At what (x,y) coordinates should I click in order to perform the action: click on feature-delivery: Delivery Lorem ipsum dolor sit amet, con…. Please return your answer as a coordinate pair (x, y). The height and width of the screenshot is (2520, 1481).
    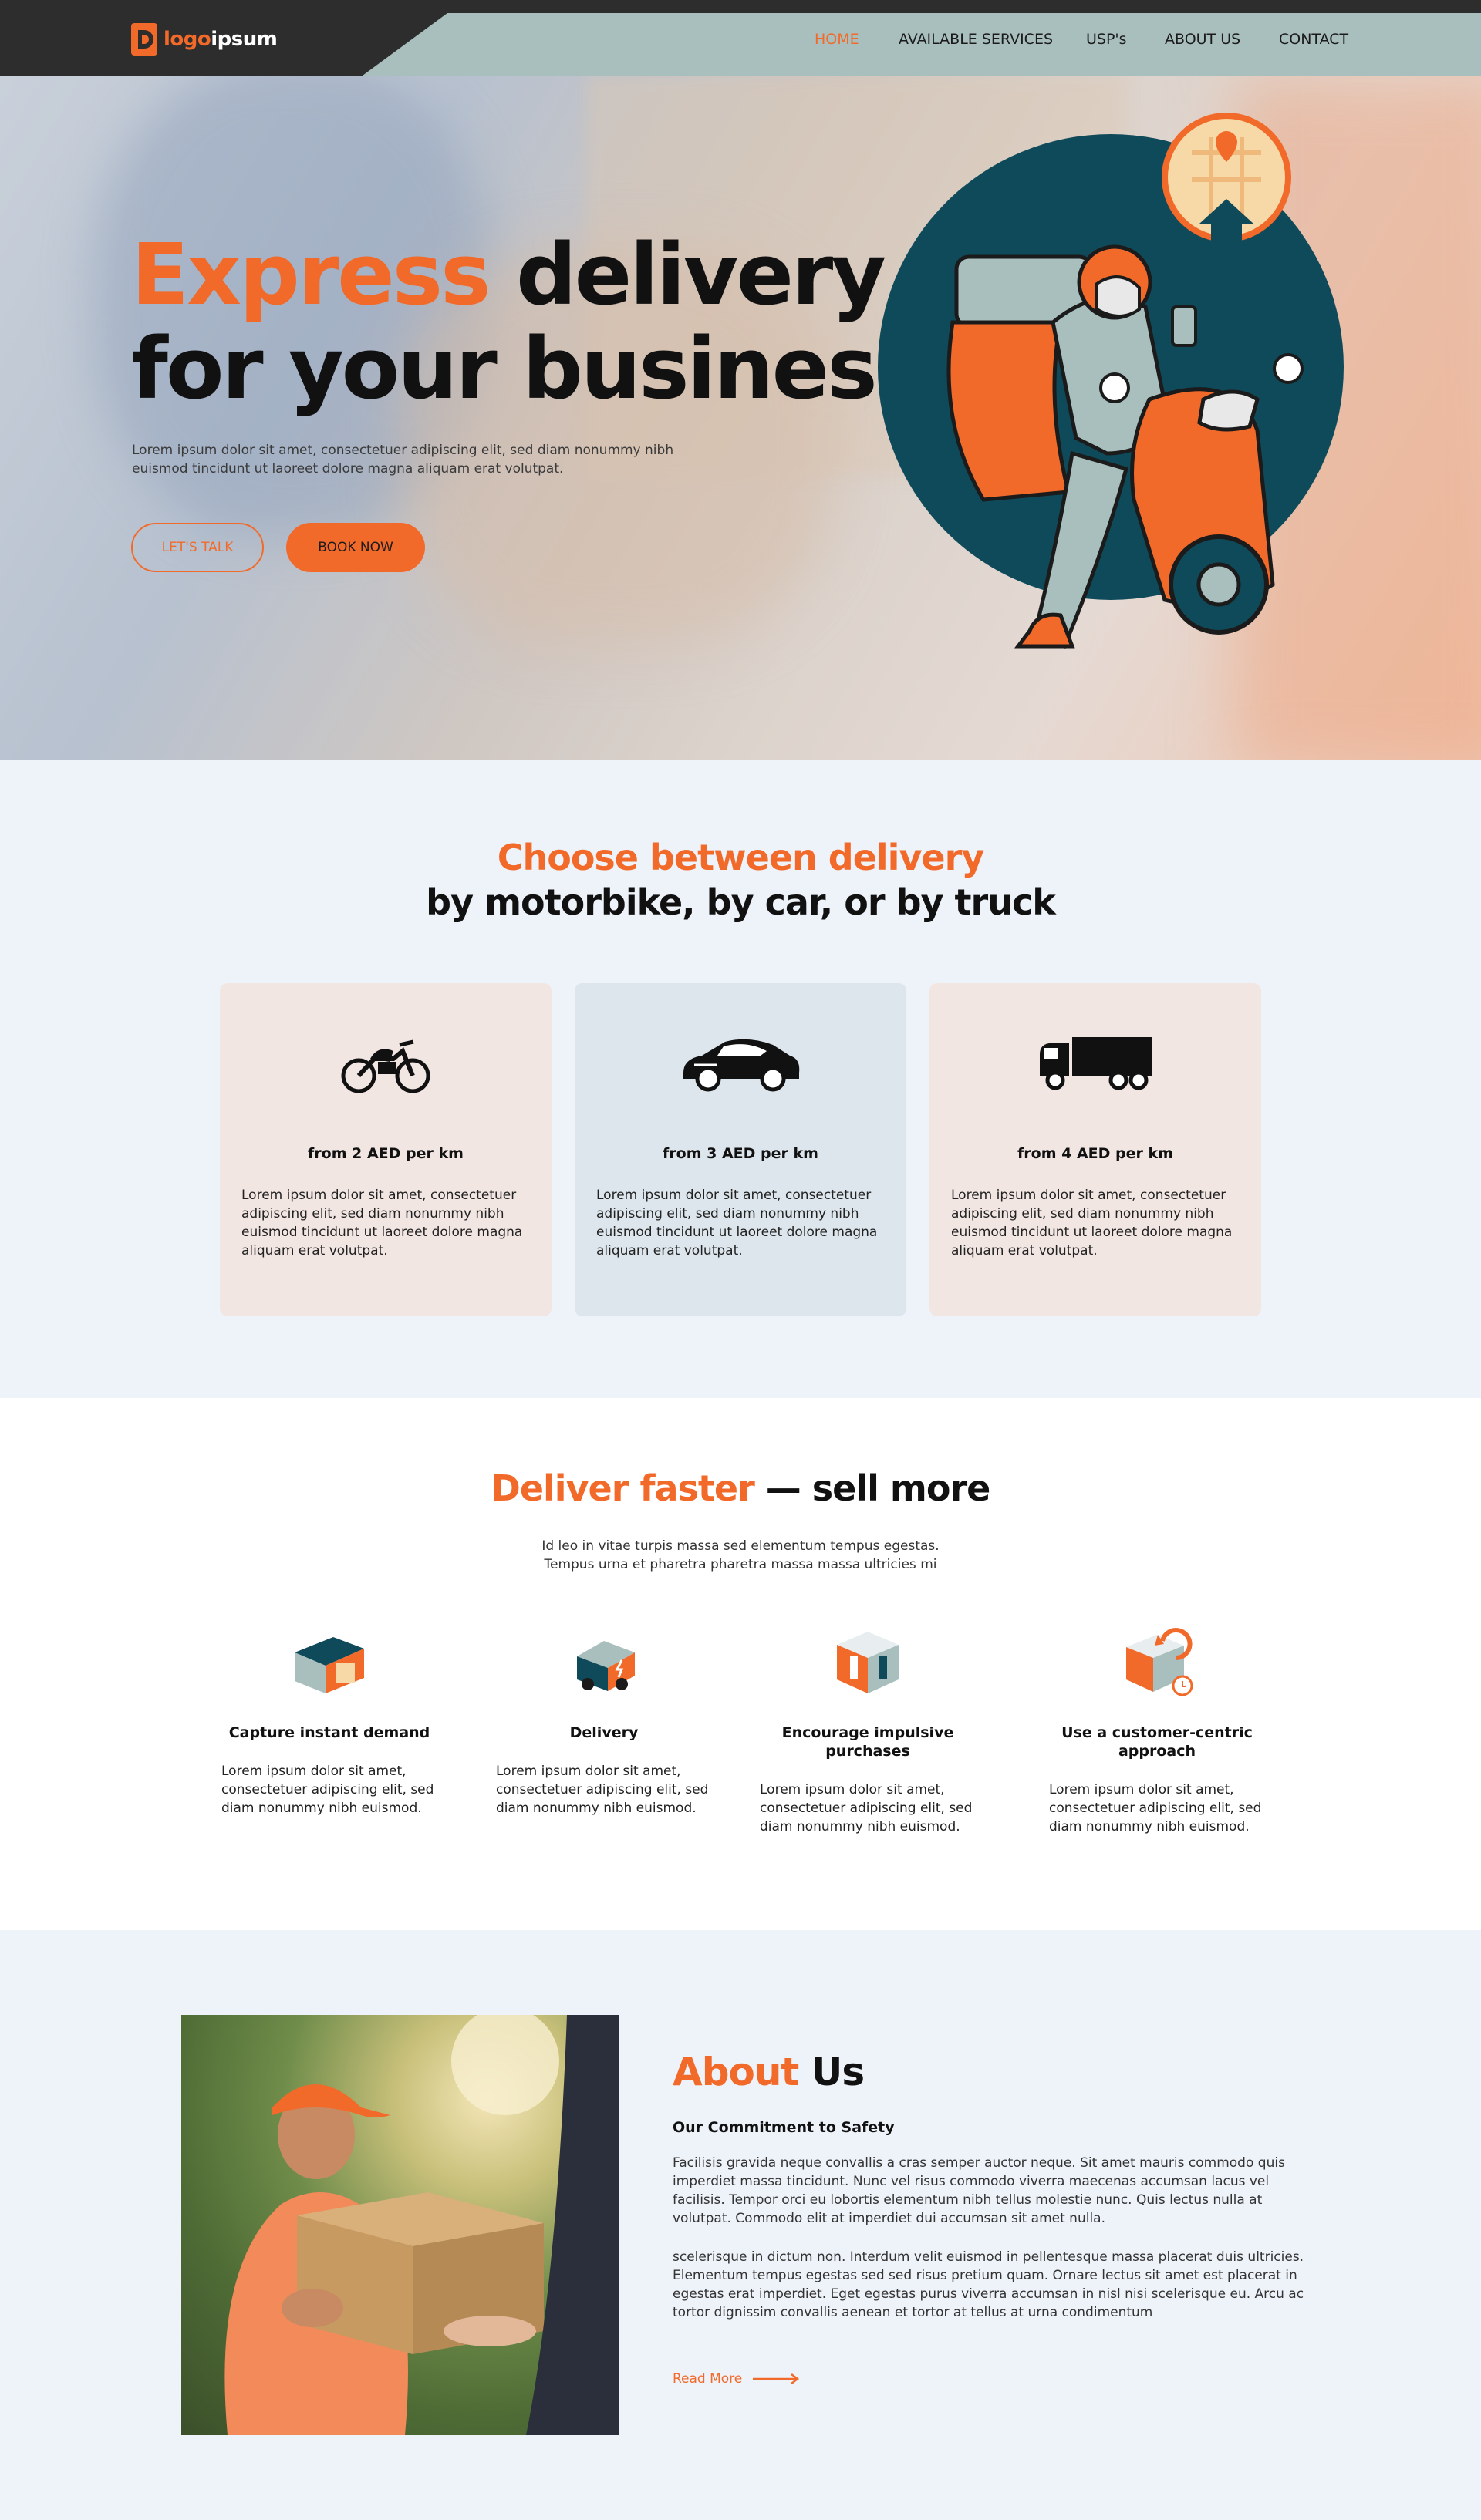
    Looking at the image, I should click on (604, 1718).